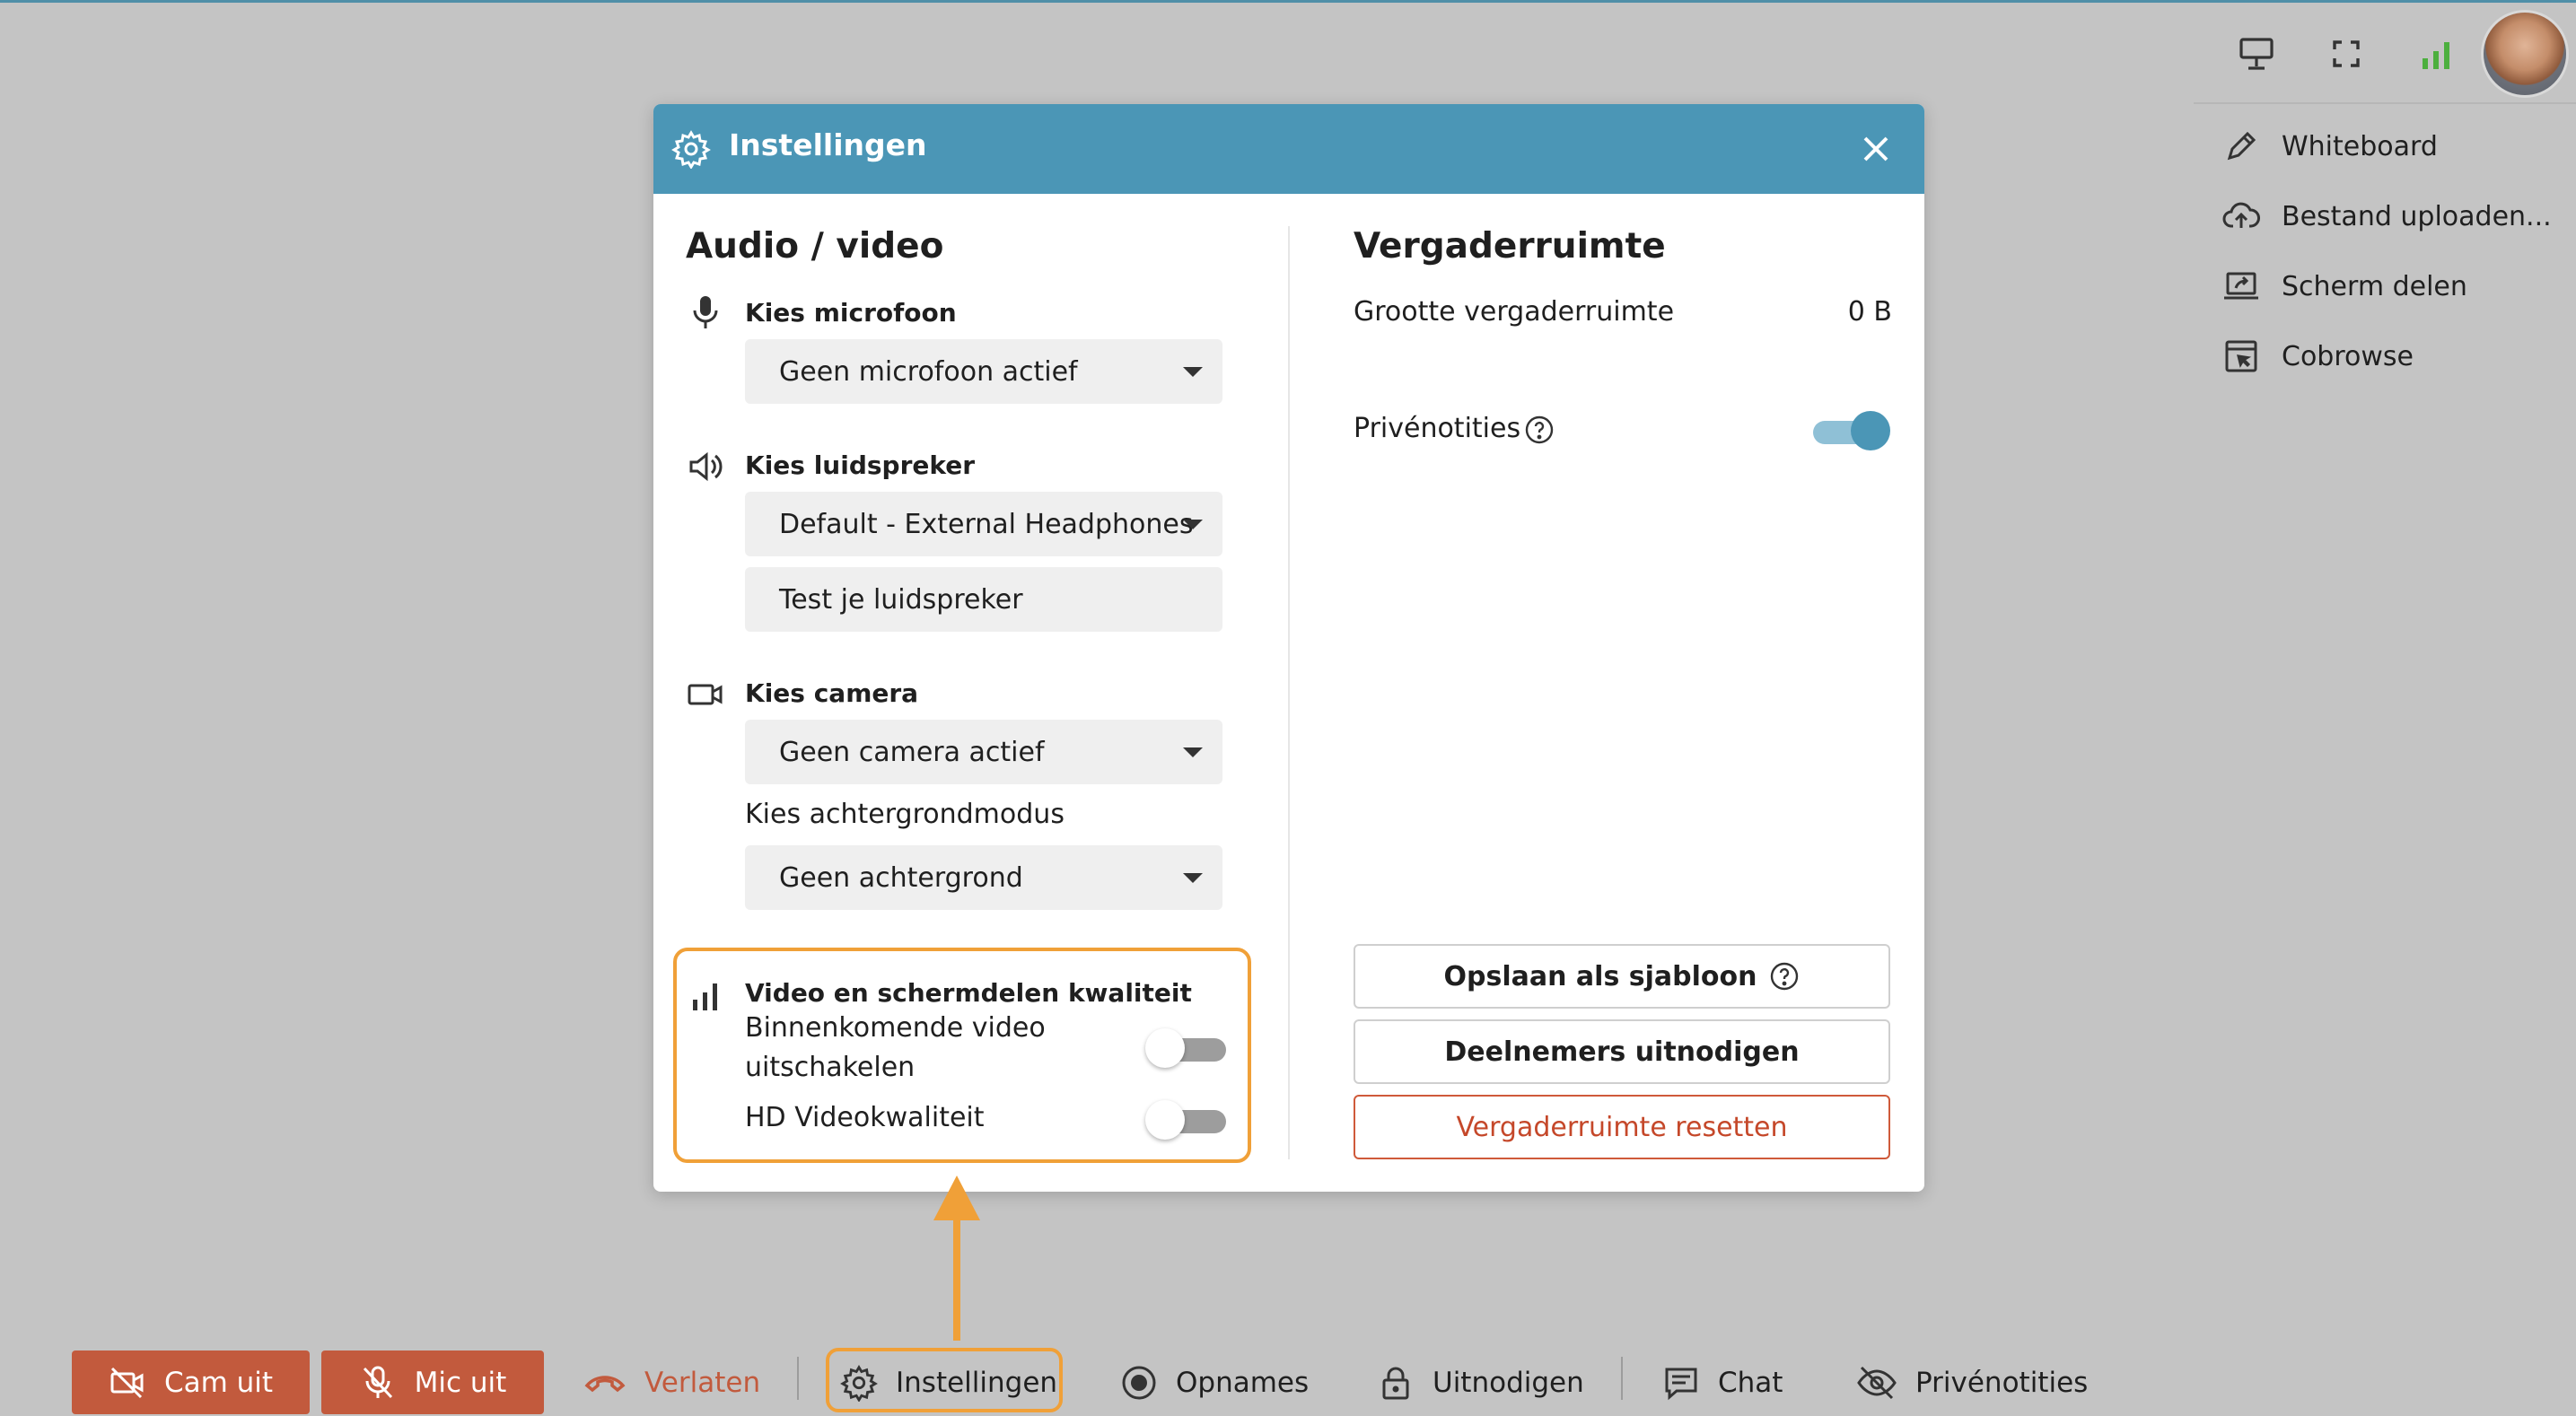 The width and height of the screenshot is (2576, 1416). What do you see at coordinates (2241, 356) in the screenshot?
I see `cobrowse-icon` at bounding box center [2241, 356].